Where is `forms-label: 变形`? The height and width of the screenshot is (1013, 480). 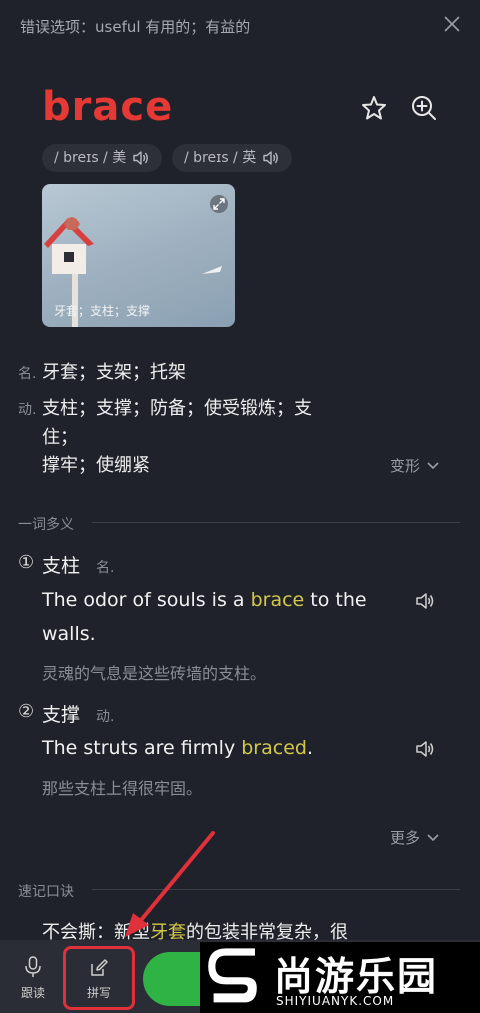
forms-label: 变形 is located at coordinates (405, 466).